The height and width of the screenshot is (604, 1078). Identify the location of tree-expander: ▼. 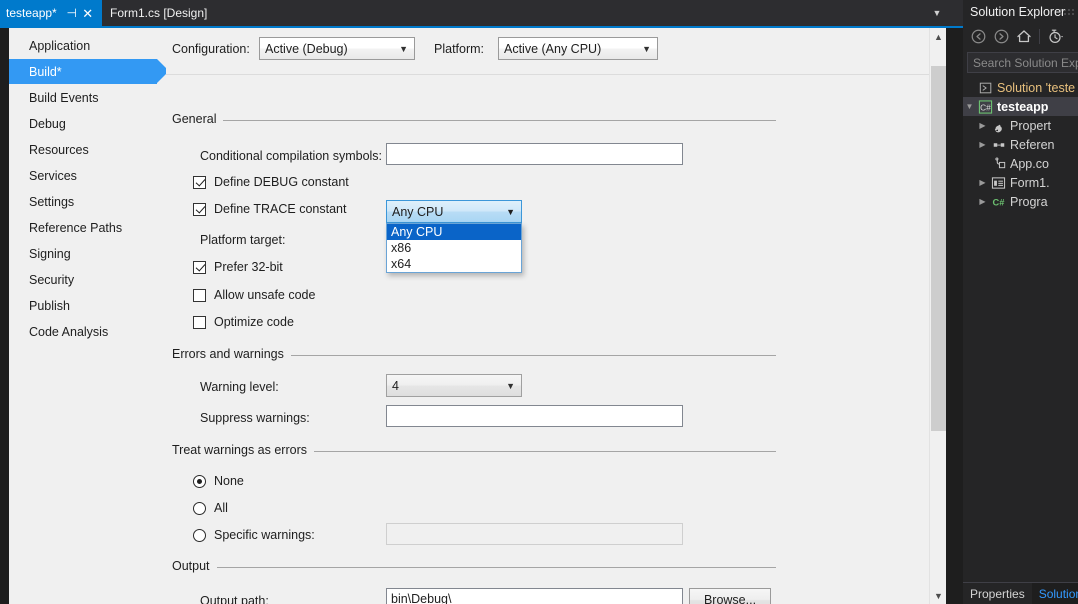
(969, 106).